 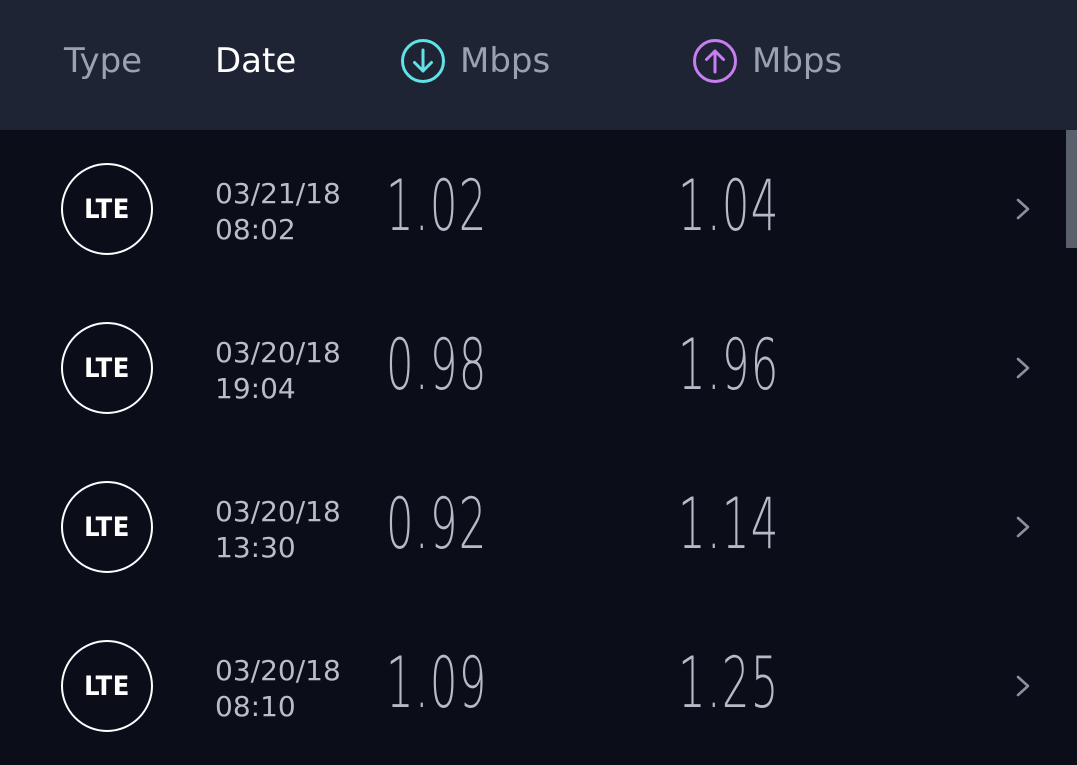 I want to click on upload-speed: 1.14, so click(x=729, y=524).